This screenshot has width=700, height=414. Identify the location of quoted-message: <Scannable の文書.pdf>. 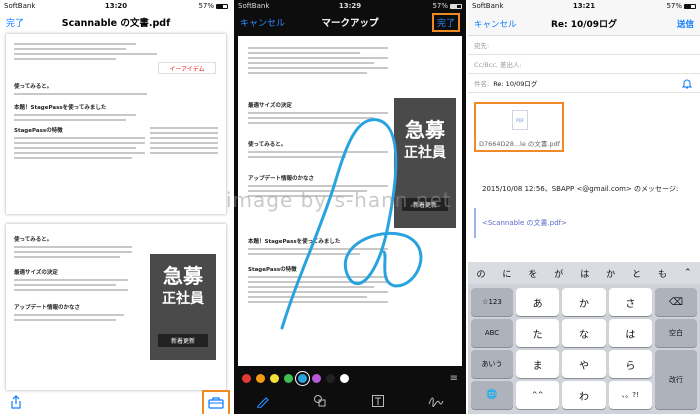
(584, 223).